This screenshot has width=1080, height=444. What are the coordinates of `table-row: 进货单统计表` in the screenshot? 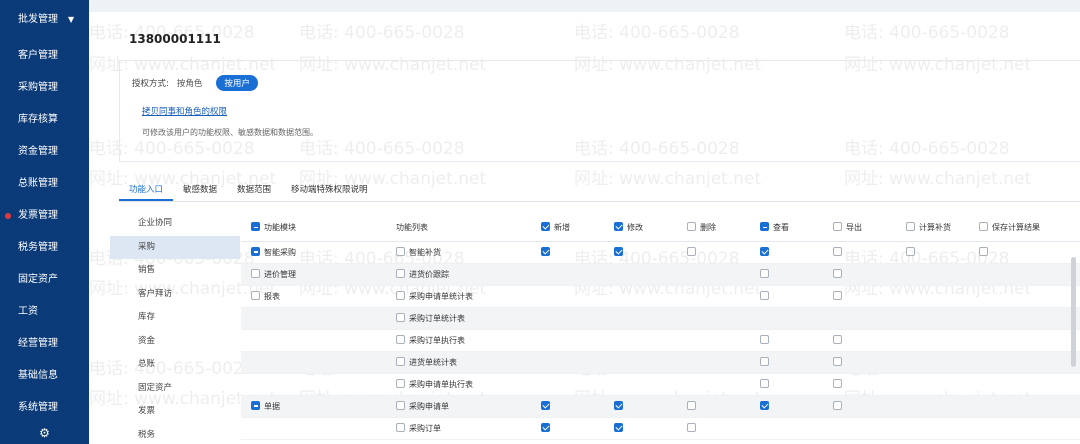 It's located at (660, 362).